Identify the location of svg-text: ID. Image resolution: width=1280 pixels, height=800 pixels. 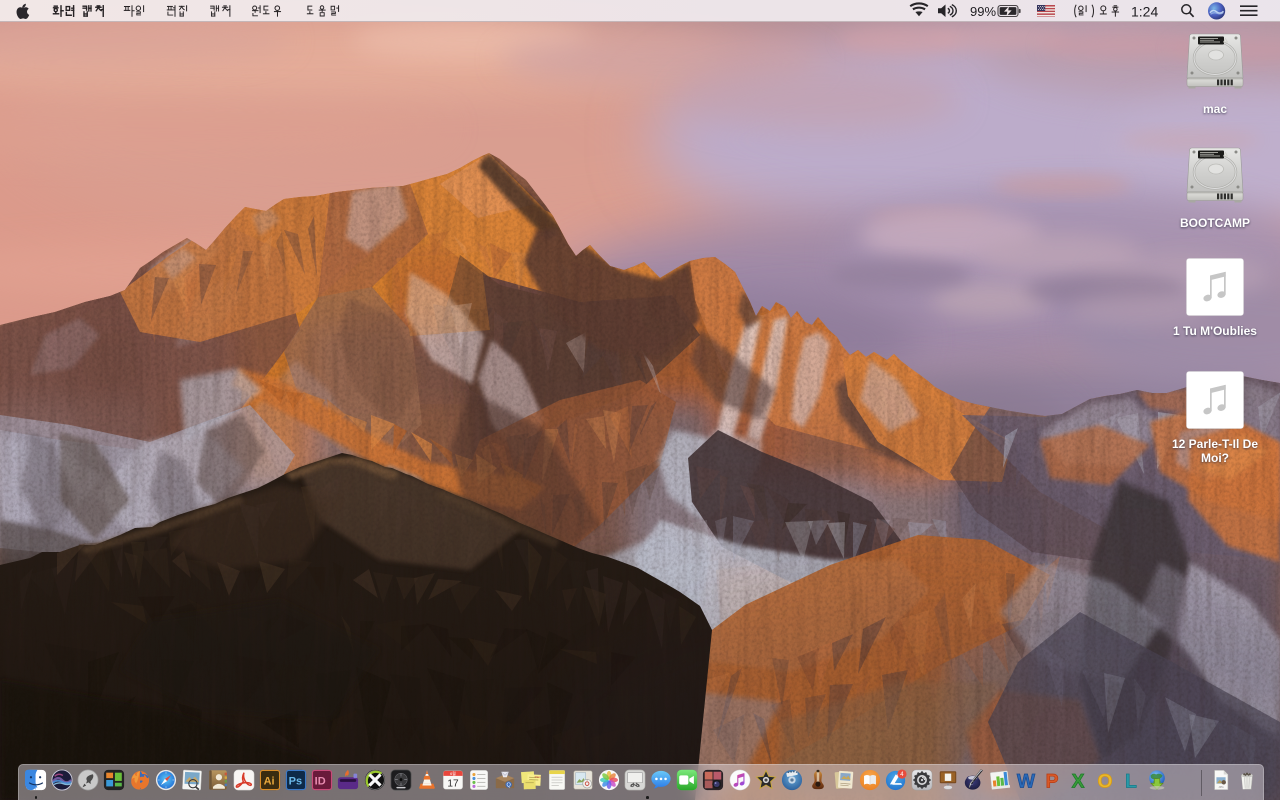
(320, 781).